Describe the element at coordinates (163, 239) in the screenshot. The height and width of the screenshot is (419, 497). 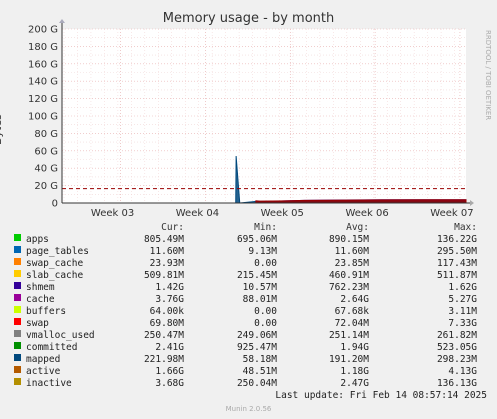
I see `legend-cur: 805.49M` at that location.